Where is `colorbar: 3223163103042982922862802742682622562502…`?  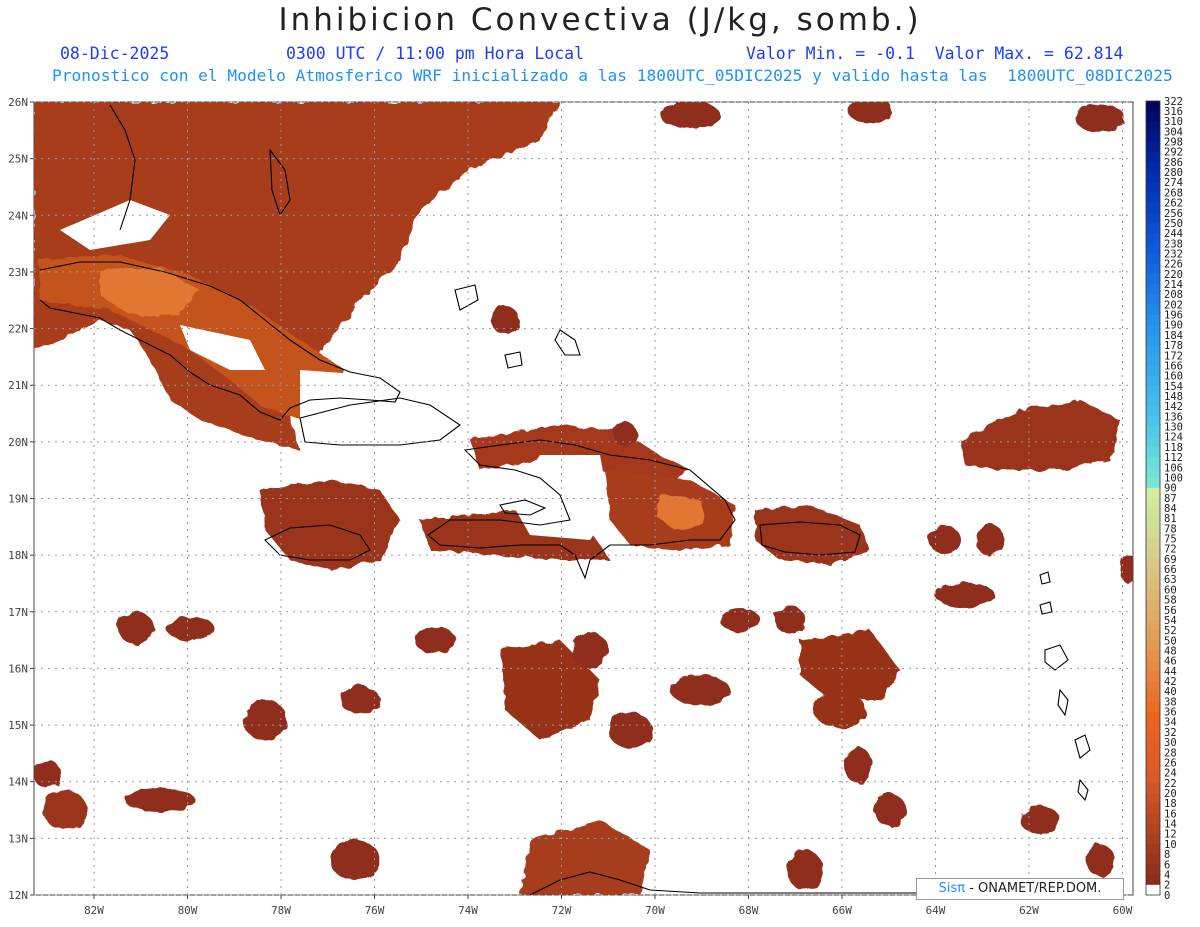 colorbar: 3223163103042982922862802742682622562502… is located at coordinates (1164, 499).